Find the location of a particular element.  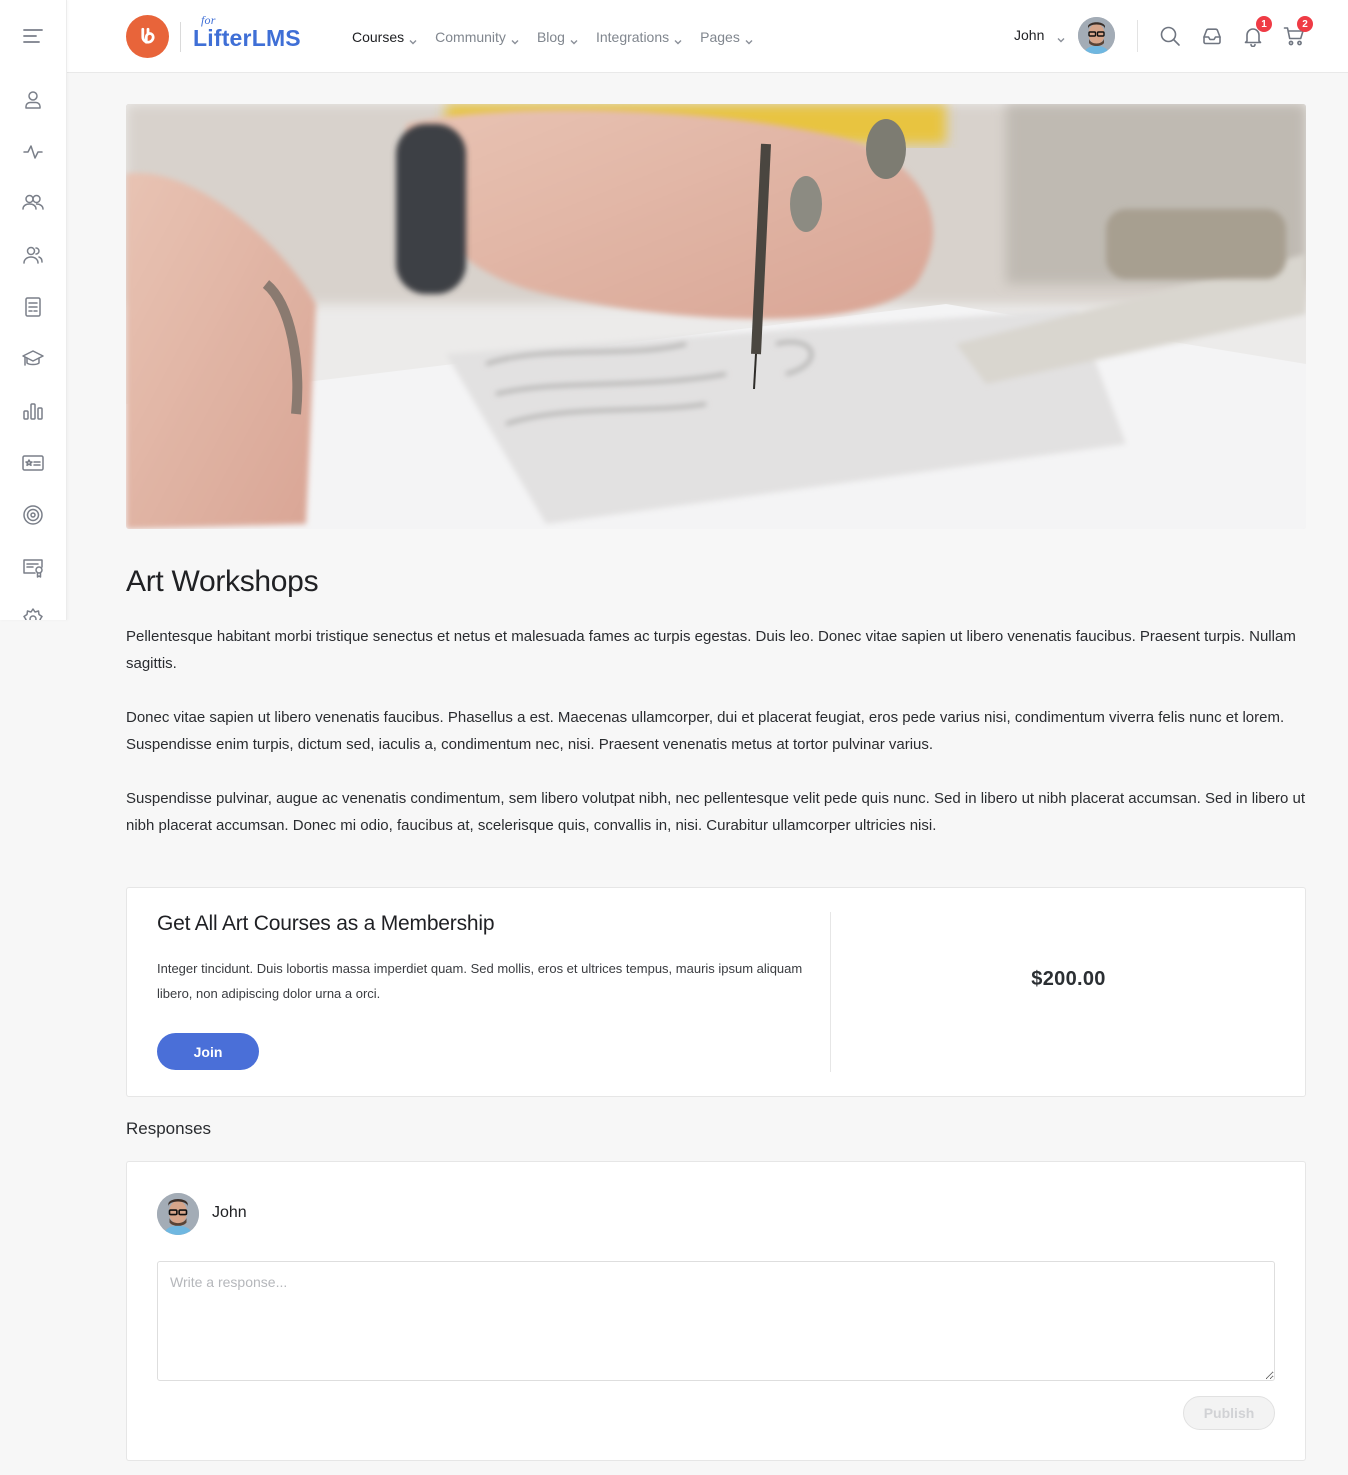

notifications-button: 1 is located at coordinates (1257, 32).